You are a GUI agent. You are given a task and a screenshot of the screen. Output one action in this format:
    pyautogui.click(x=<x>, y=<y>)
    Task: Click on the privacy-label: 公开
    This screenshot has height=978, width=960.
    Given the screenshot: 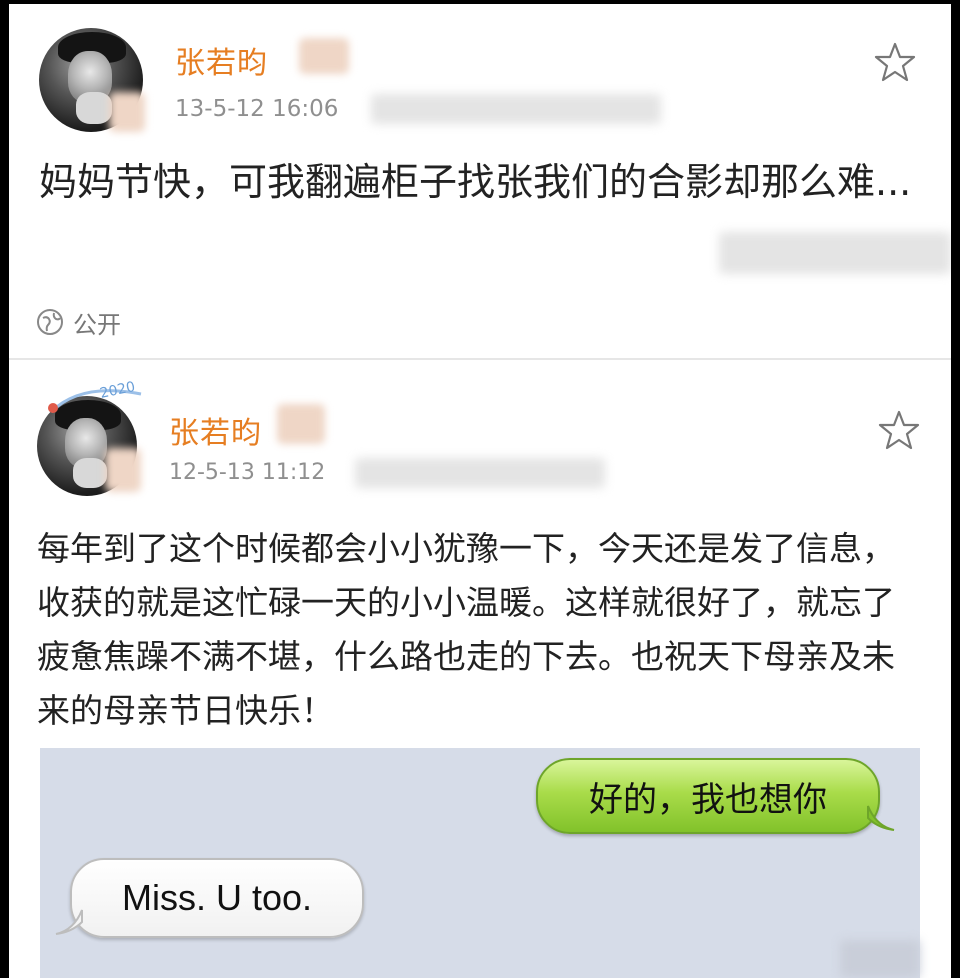 What is the action you would take?
    pyautogui.click(x=97, y=324)
    